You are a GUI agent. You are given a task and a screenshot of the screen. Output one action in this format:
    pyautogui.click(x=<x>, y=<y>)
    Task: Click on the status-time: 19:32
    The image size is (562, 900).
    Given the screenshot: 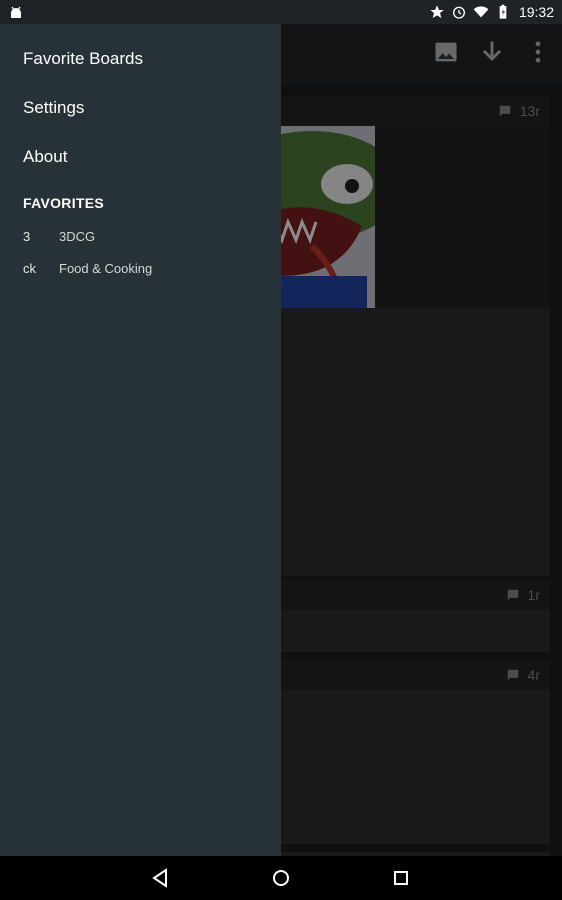 What is the action you would take?
    pyautogui.click(x=536, y=12)
    